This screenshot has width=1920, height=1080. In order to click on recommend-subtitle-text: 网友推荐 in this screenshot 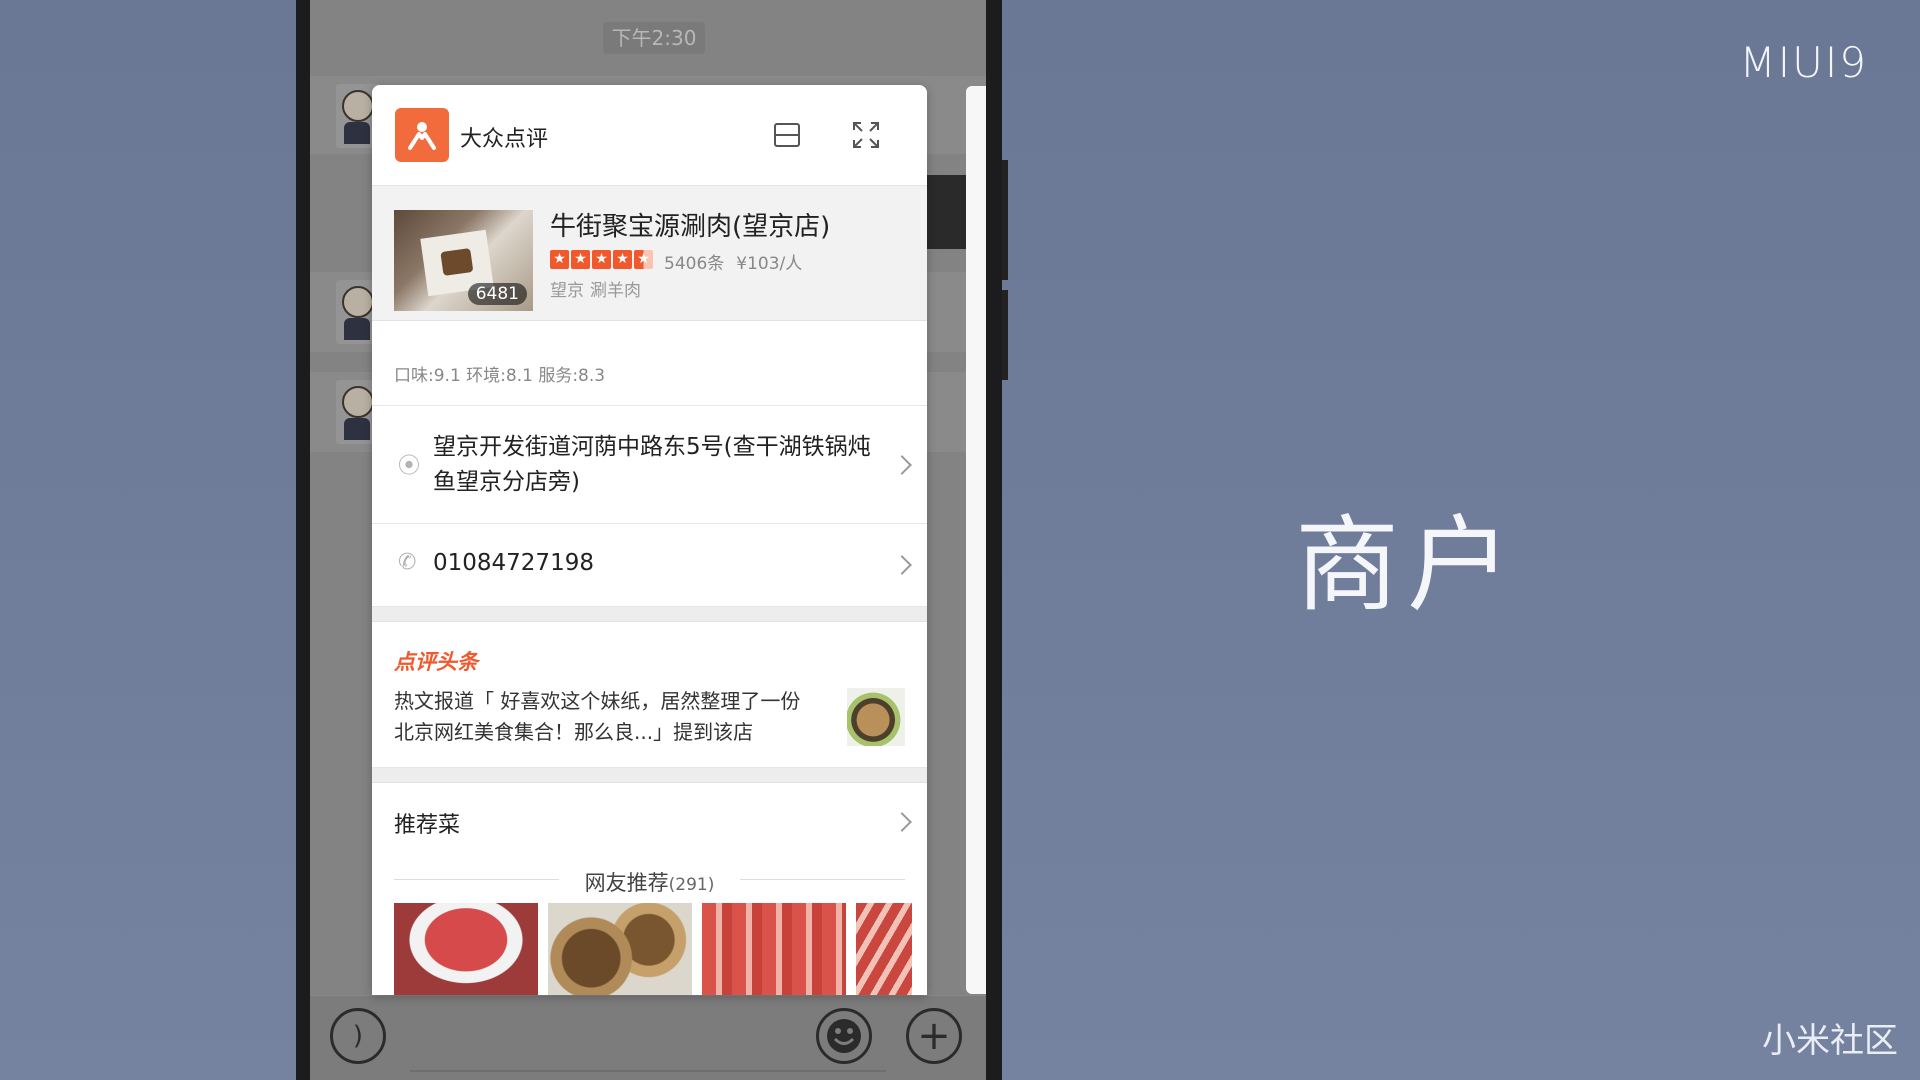, I will do `click(626, 883)`.